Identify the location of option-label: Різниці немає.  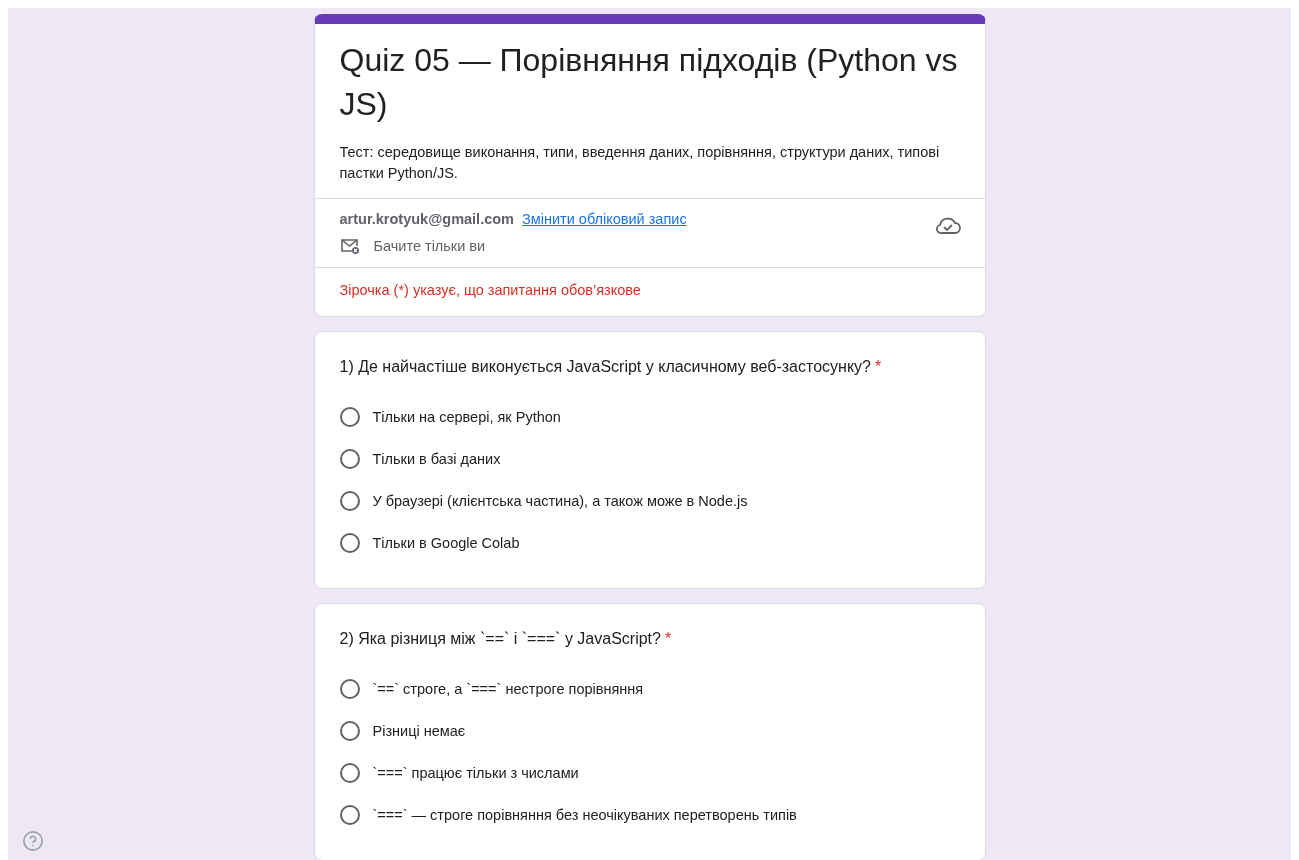
(419, 731).